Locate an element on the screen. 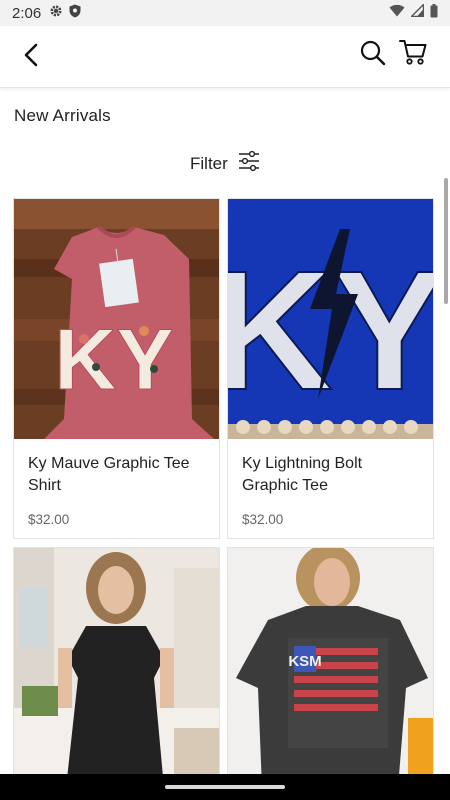 The height and width of the screenshot is (800, 450). system-nav-bar is located at coordinates (225, 787).